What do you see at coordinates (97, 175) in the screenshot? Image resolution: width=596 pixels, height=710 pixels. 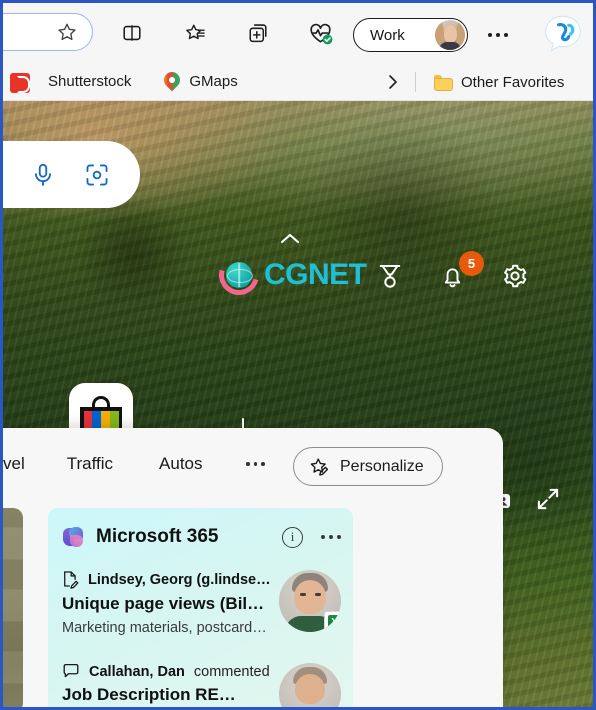 I see `visual-search-icon` at bounding box center [97, 175].